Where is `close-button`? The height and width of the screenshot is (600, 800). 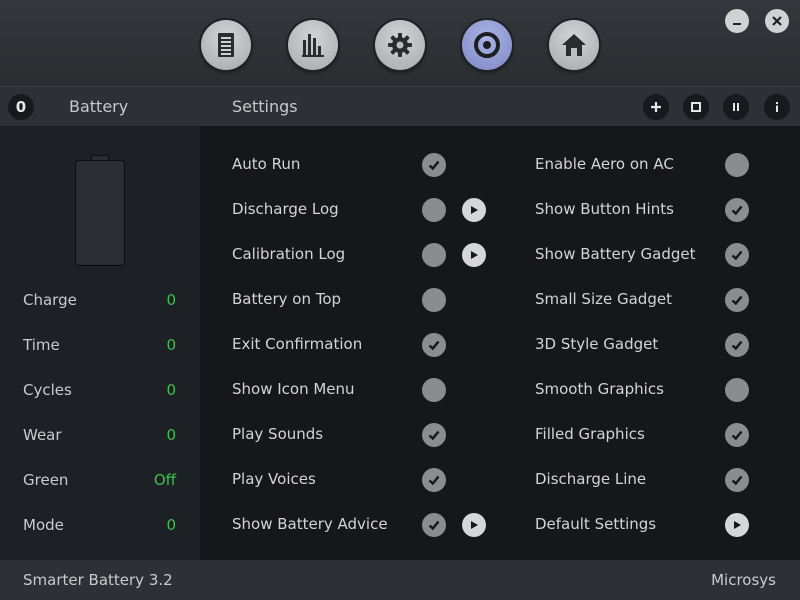
close-button is located at coordinates (777, 21).